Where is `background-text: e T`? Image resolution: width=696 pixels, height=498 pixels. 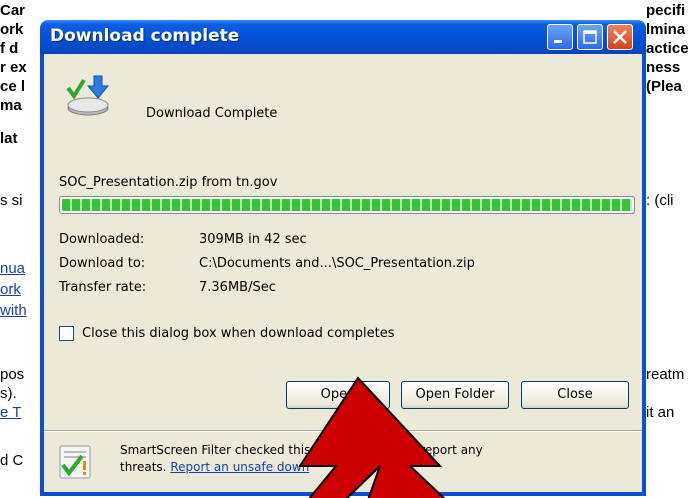 background-text: e T is located at coordinates (10, 412).